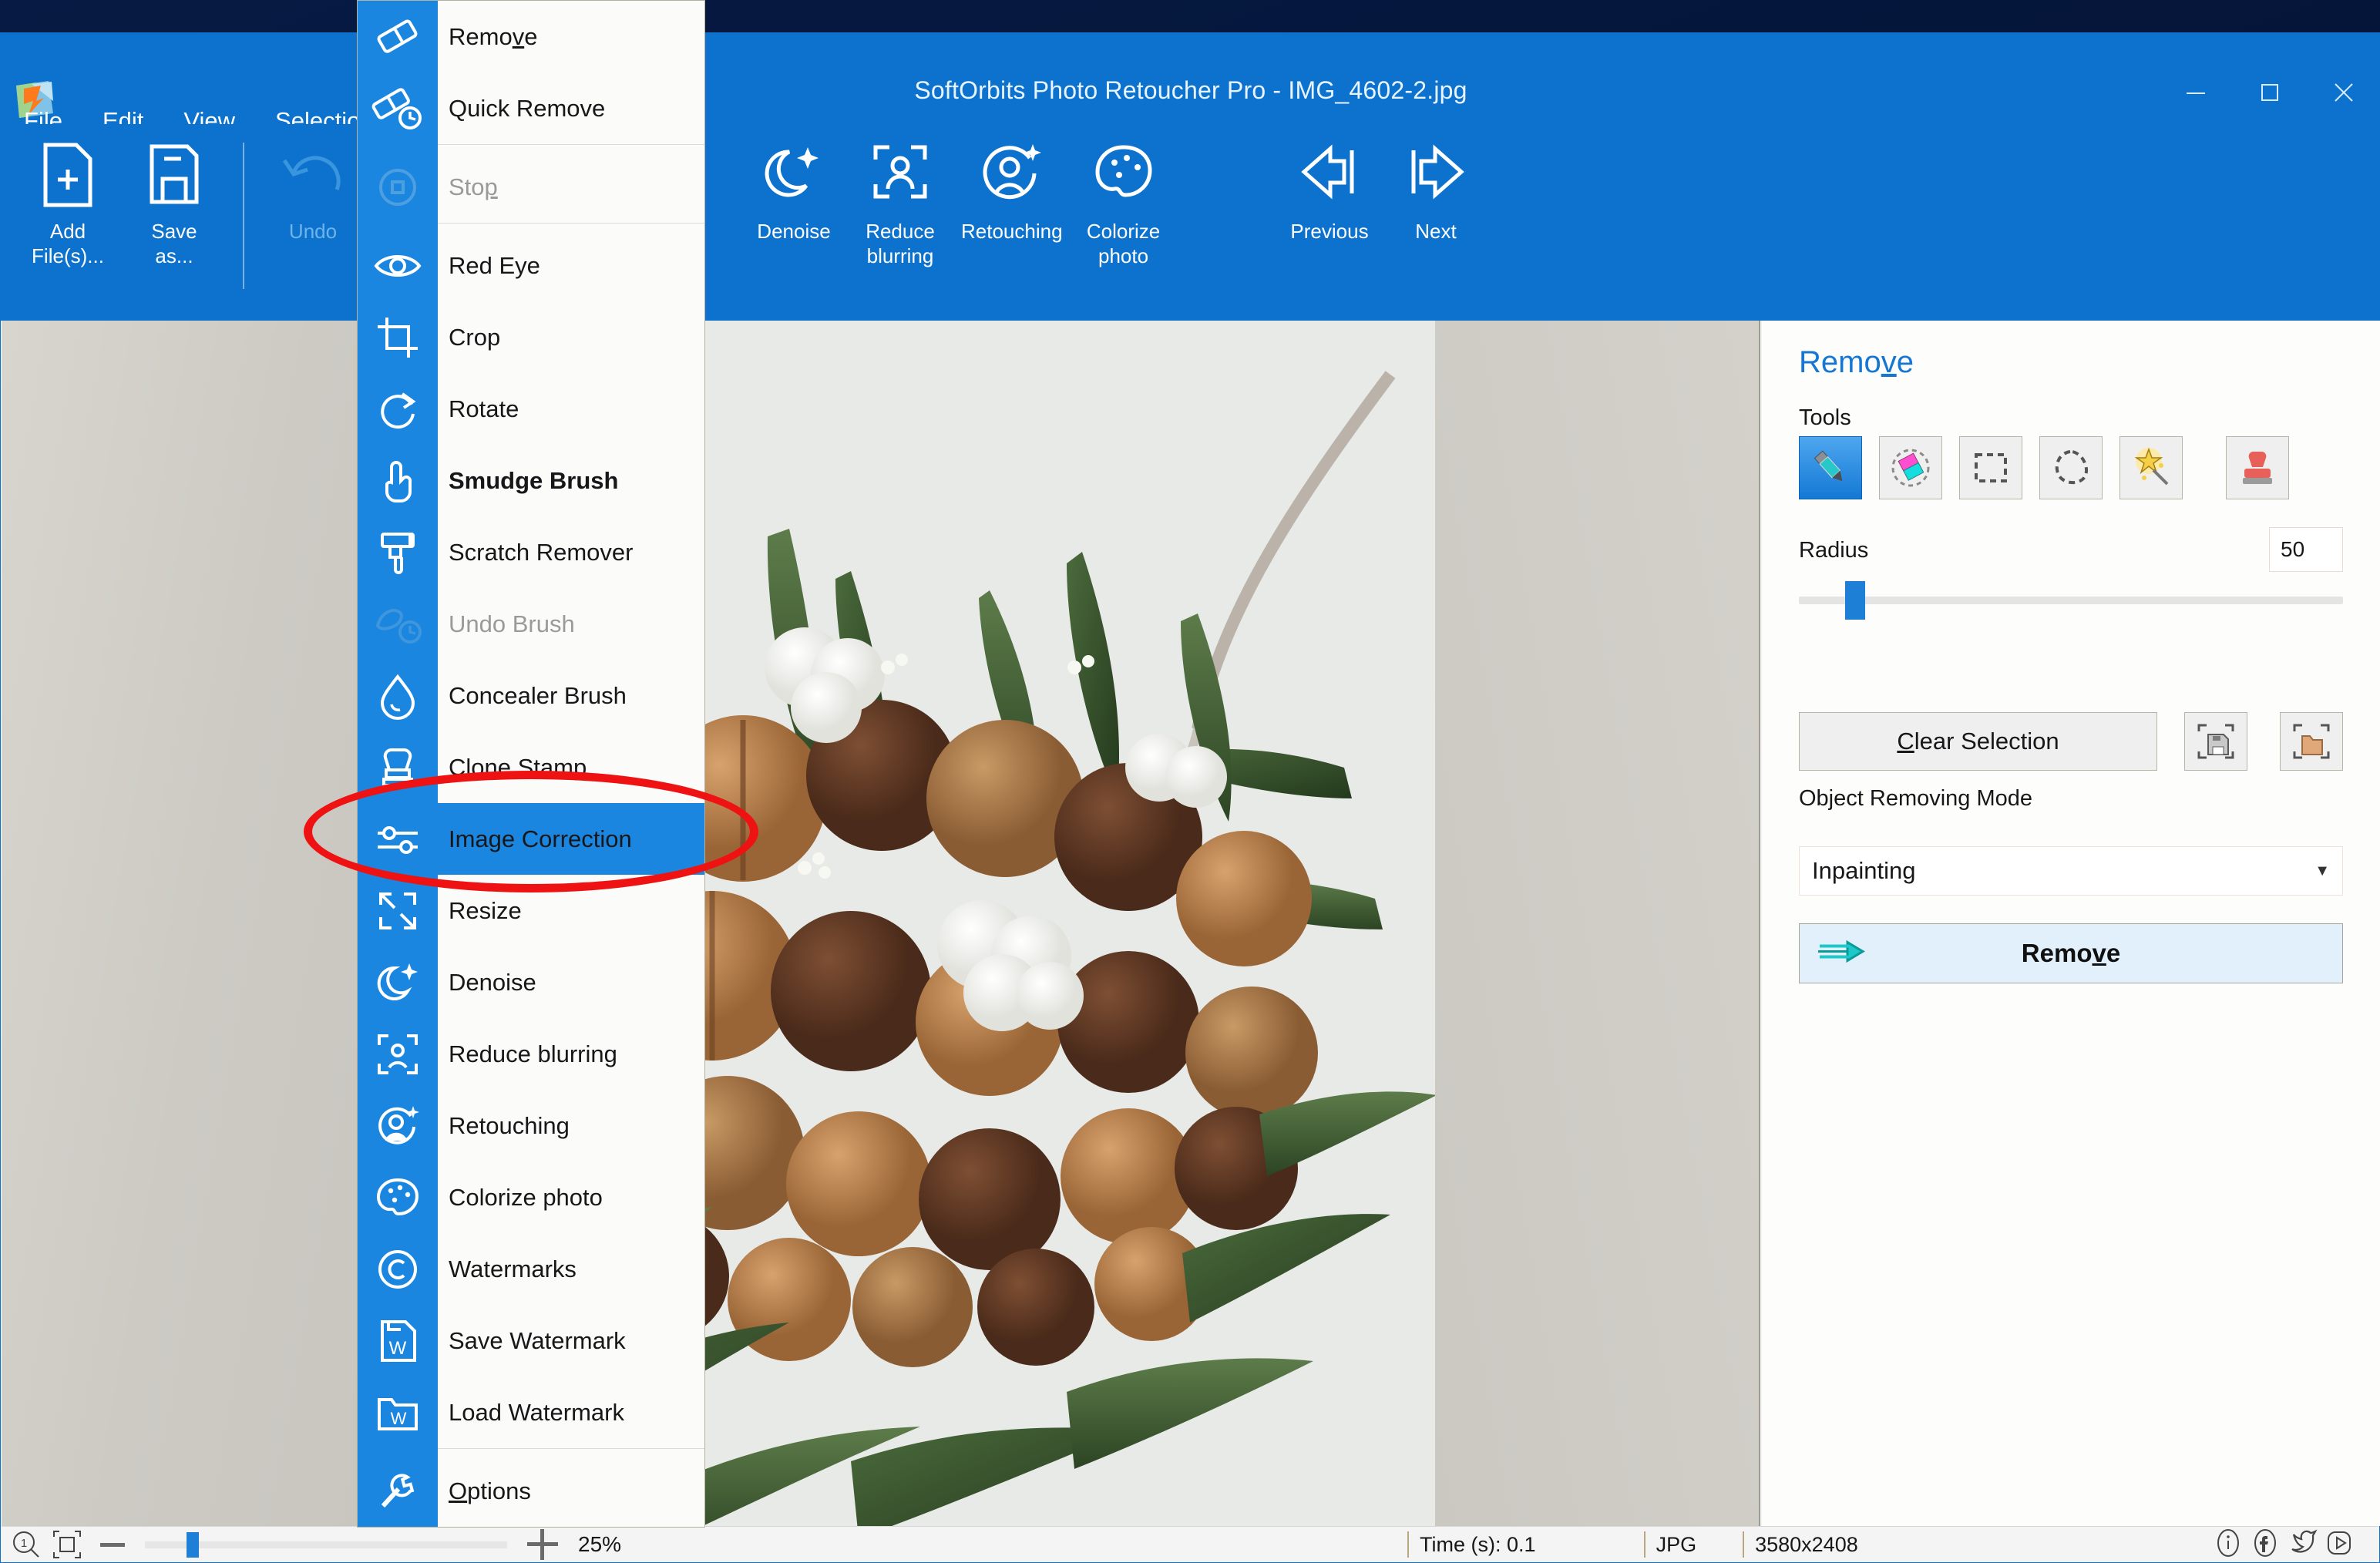 The height and width of the screenshot is (1563, 2380). Describe the element at coordinates (541, 910) in the screenshot. I see `menu-item-resize: Resize` at that location.